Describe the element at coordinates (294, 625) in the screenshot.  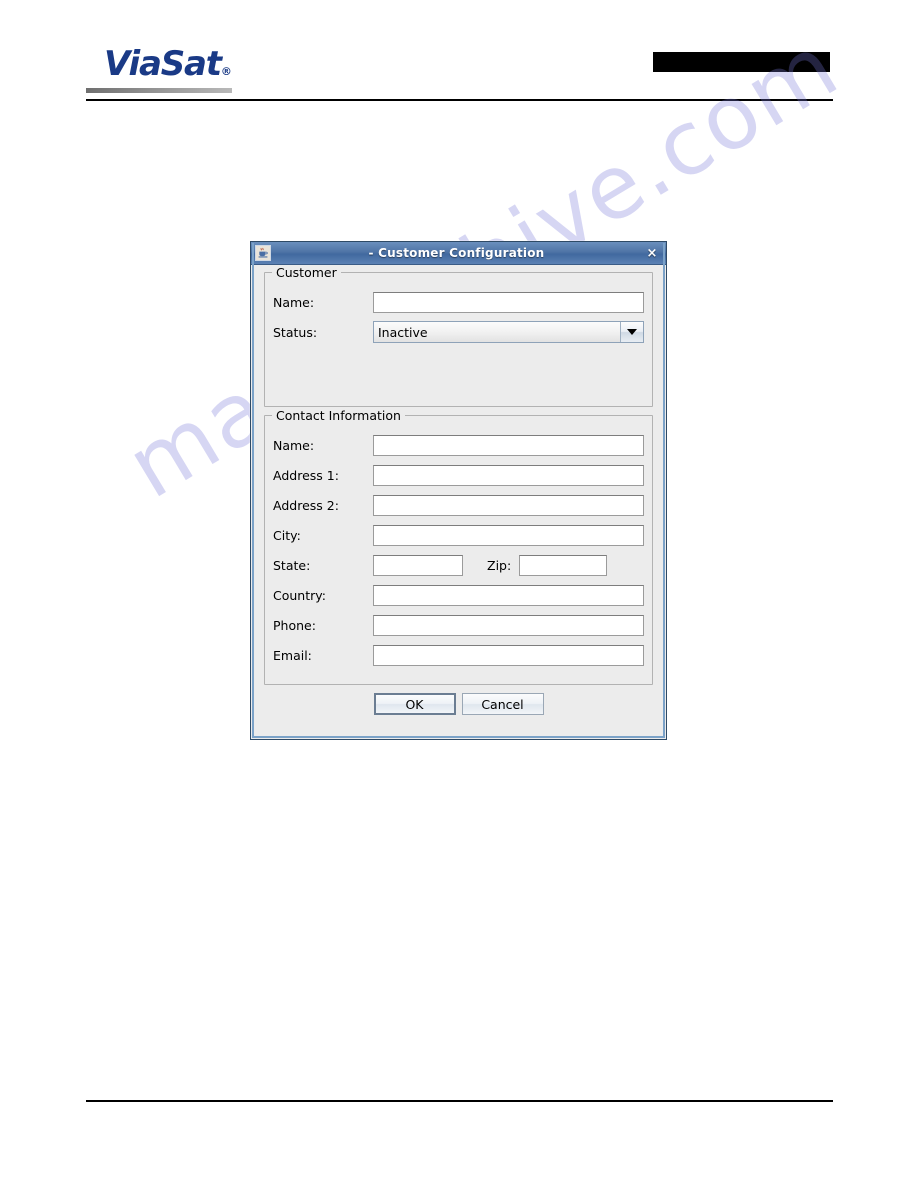
I see `contact-phone-label: Phone:` at that location.